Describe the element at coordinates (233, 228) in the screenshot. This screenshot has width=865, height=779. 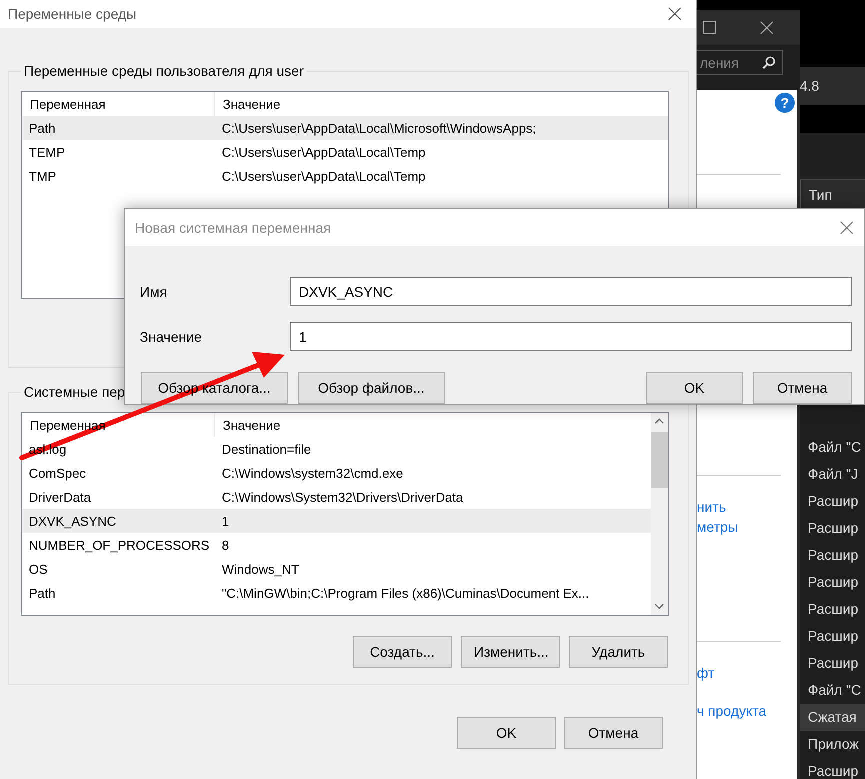
I see `window-title: Новая системная переменная` at that location.